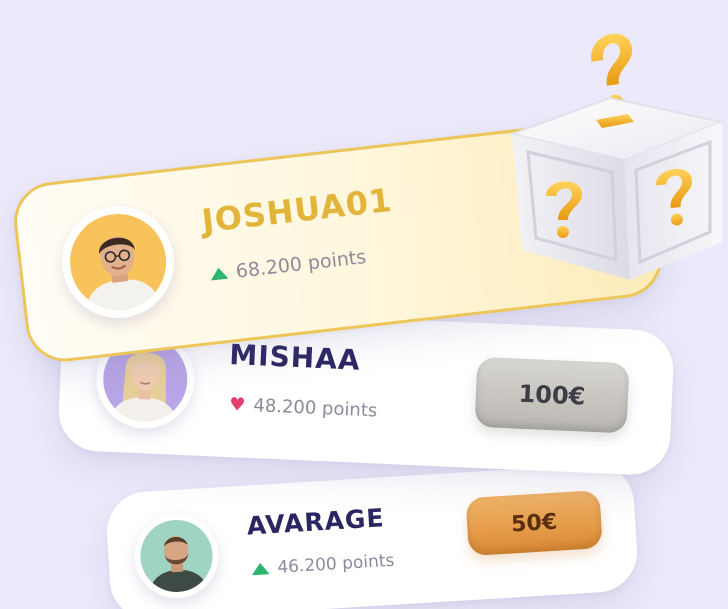 This screenshot has height=609, width=728. I want to click on username-joshua01: JOSHUA01, so click(297, 210).